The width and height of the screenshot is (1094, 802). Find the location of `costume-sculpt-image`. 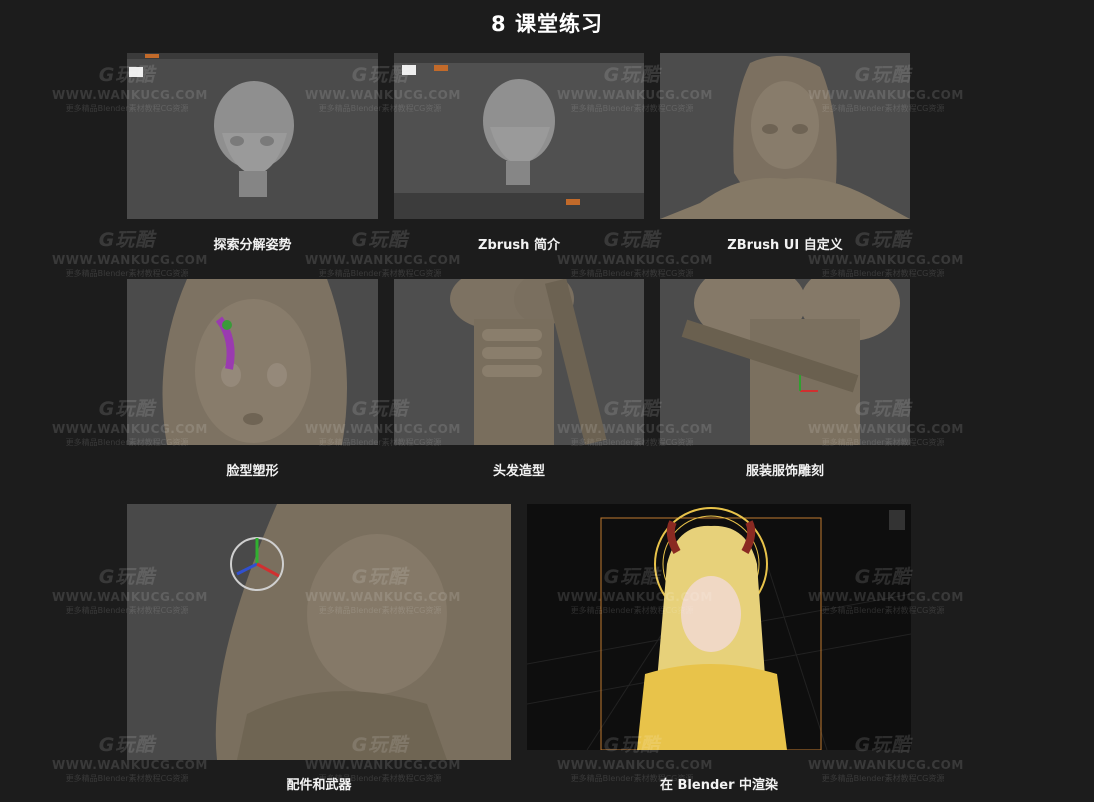

costume-sculpt-image is located at coordinates (785, 362).